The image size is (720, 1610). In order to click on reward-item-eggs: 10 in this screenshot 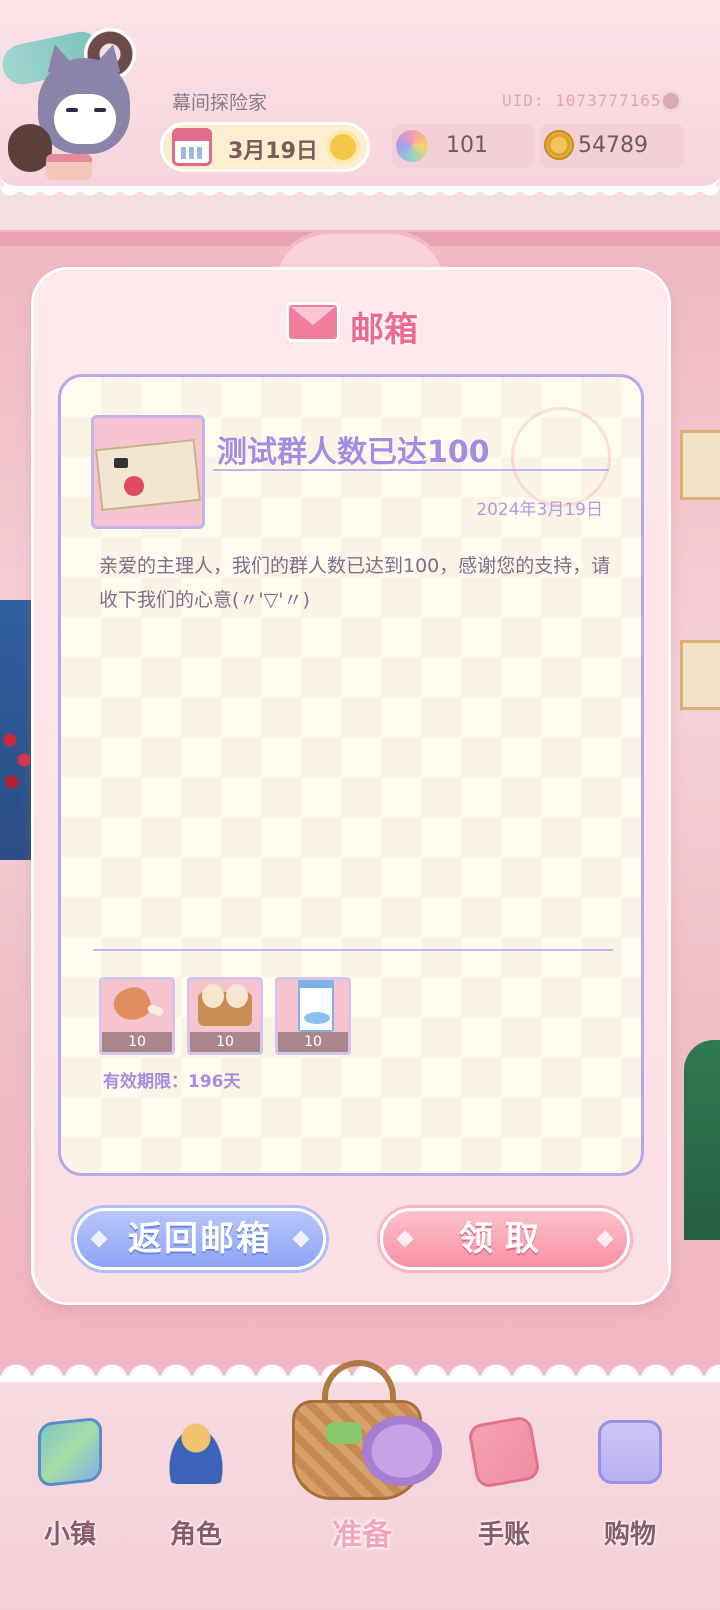, I will do `click(225, 1016)`.